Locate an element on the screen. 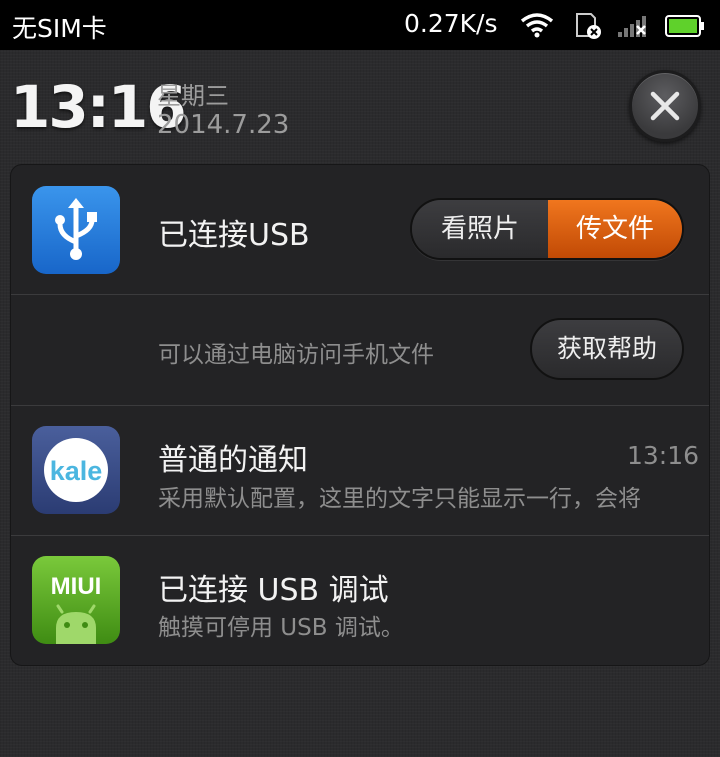  usb-mode-toggle: 看照片 传文件 is located at coordinates (547, 229).